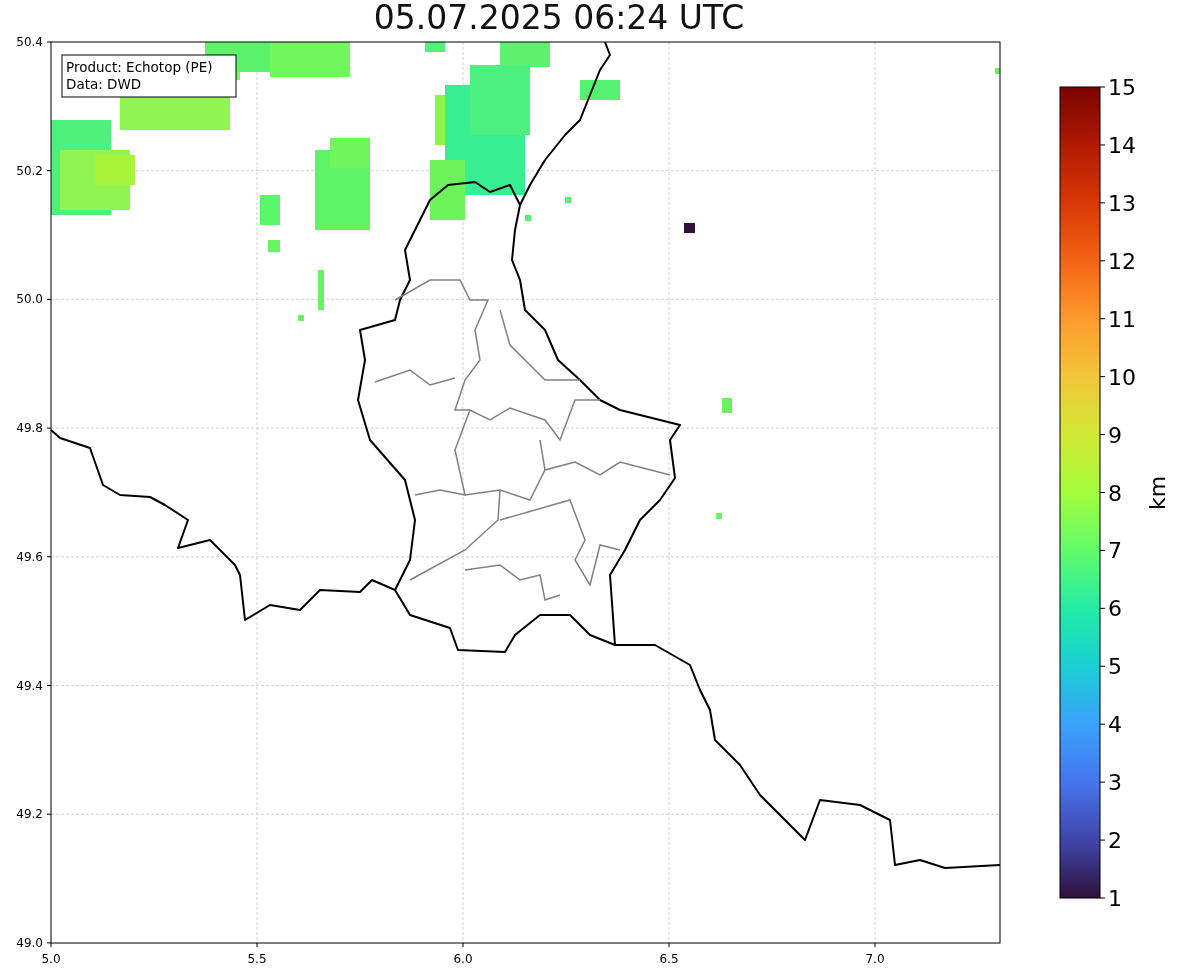 The height and width of the screenshot is (976, 1178). Describe the element at coordinates (29, 942) in the screenshot. I see `axis-tick-label: 49.0` at that location.